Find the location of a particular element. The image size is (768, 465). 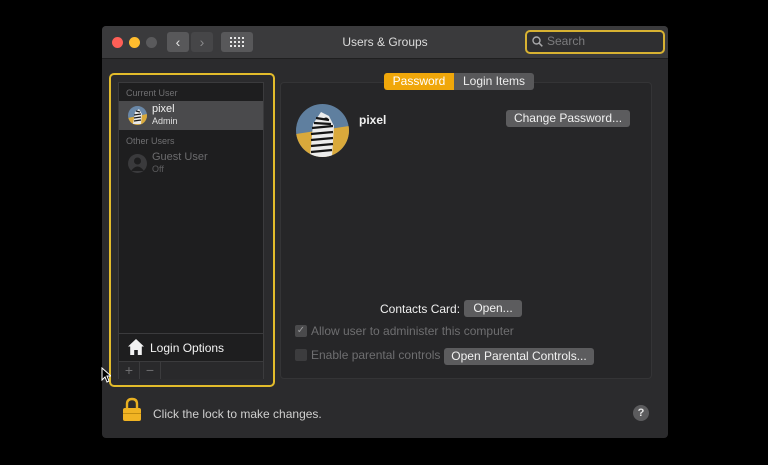

allow-admin-label: Allow user to administer this computer is located at coordinates (412, 331).